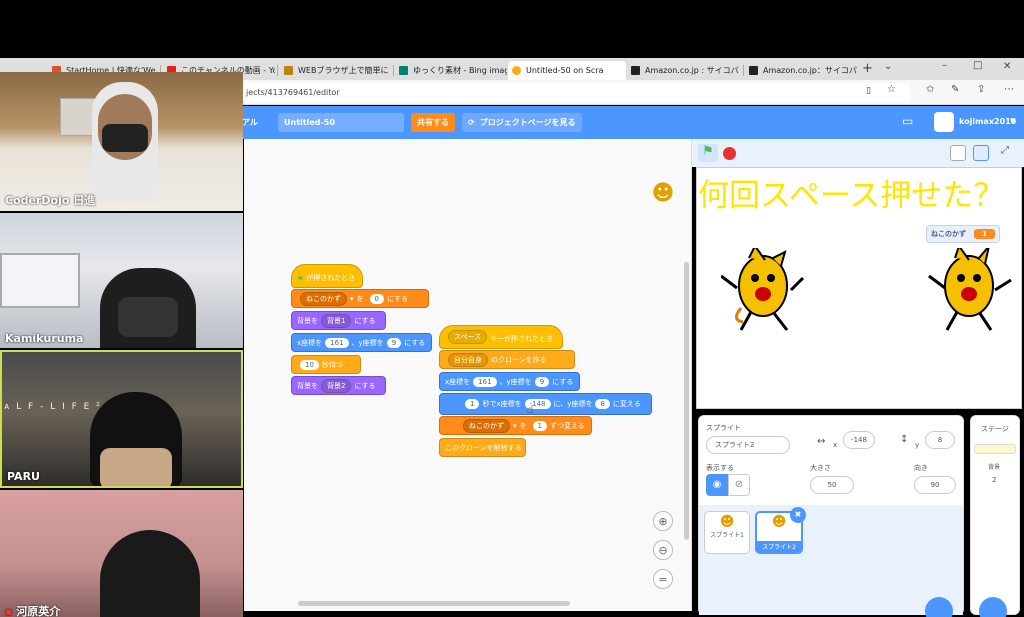 Image resolution: width=1024 pixels, height=617 pixels. What do you see at coordinates (545, 404) in the screenshot?
I see `glide-to-xy-block: 1 秒でx座標を -148 に、y座標を 8 に変える` at bounding box center [545, 404].